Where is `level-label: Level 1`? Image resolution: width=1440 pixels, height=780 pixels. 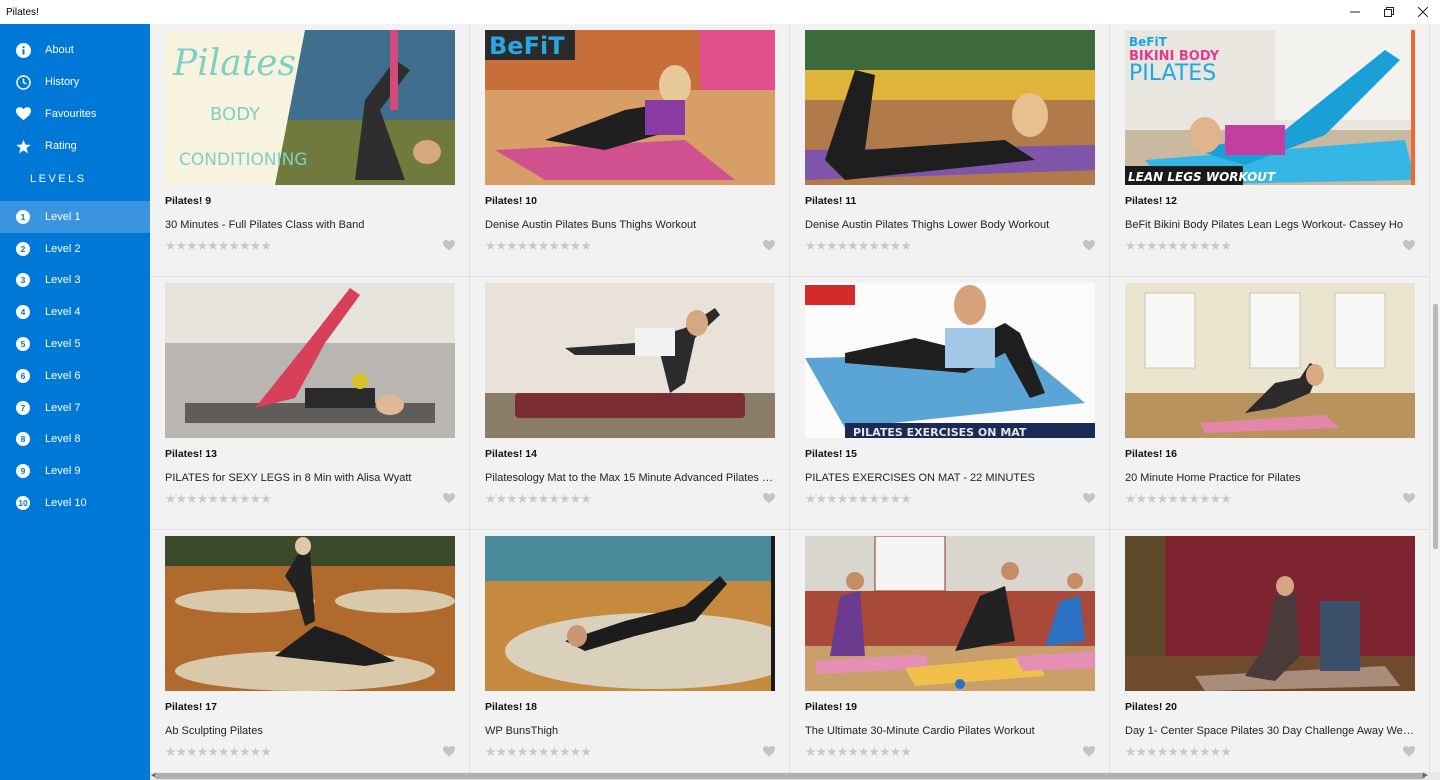 level-label: Level 1 is located at coordinates (63, 216).